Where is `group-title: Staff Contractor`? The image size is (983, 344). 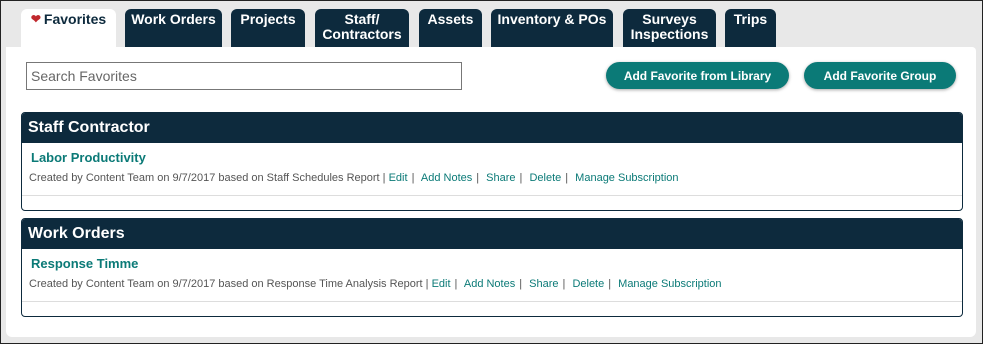
group-title: Staff Contractor is located at coordinates (492, 128).